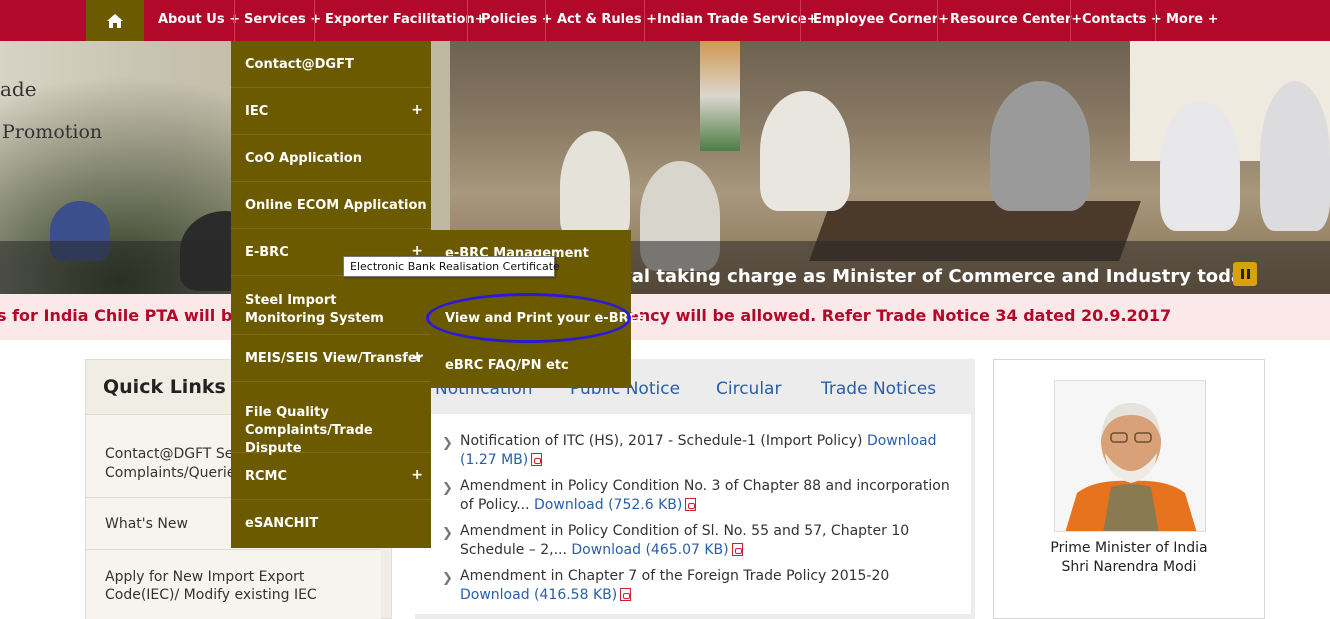 The height and width of the screenshot is (619, 1330). What do you see at coordinates (881, 20) in the screenshot?
I see `nav-employee-corner: Employee Corner+` at bounding box center [881, 20].